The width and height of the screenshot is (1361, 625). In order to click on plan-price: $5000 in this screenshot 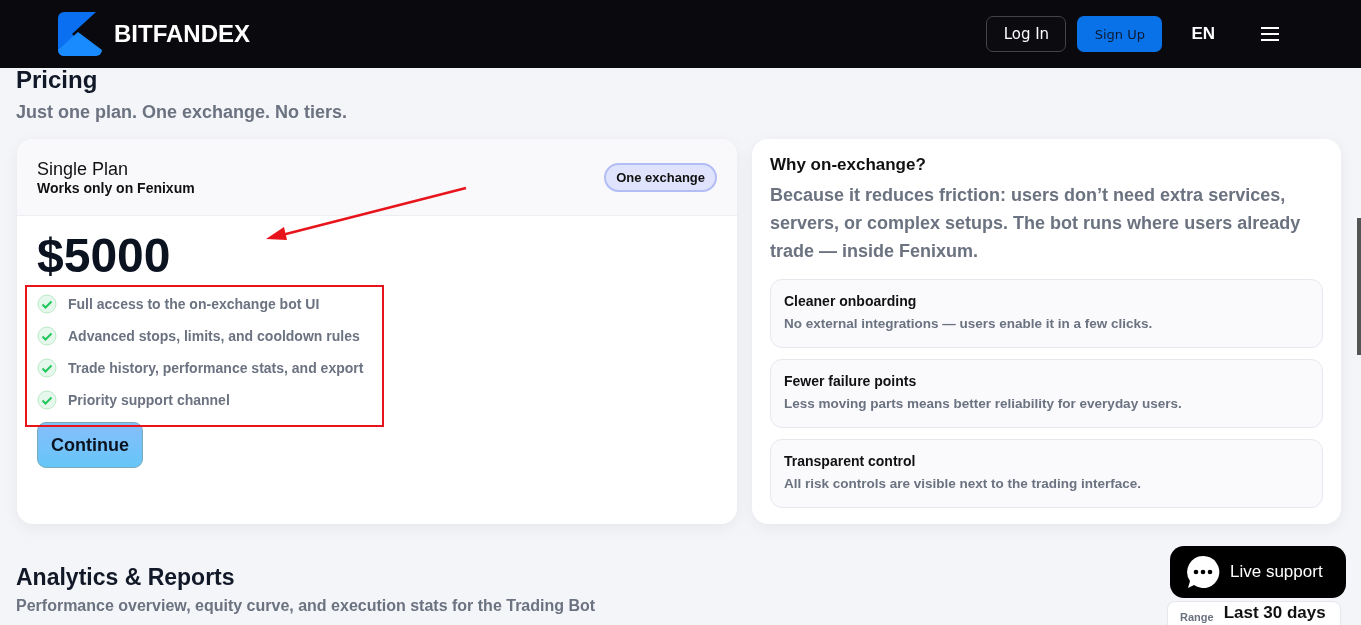, I will do `click(104, 256)`.